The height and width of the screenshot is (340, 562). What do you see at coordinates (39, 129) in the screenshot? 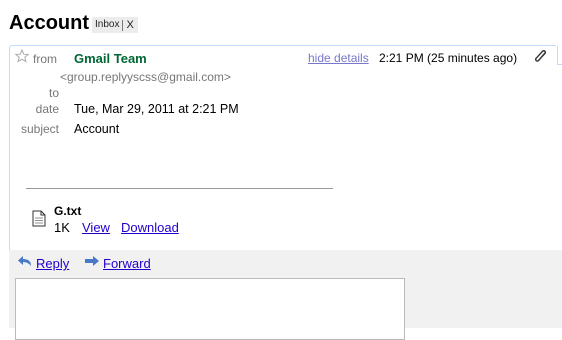
I see `subject-label: subject` at bounding box center [39, 129].